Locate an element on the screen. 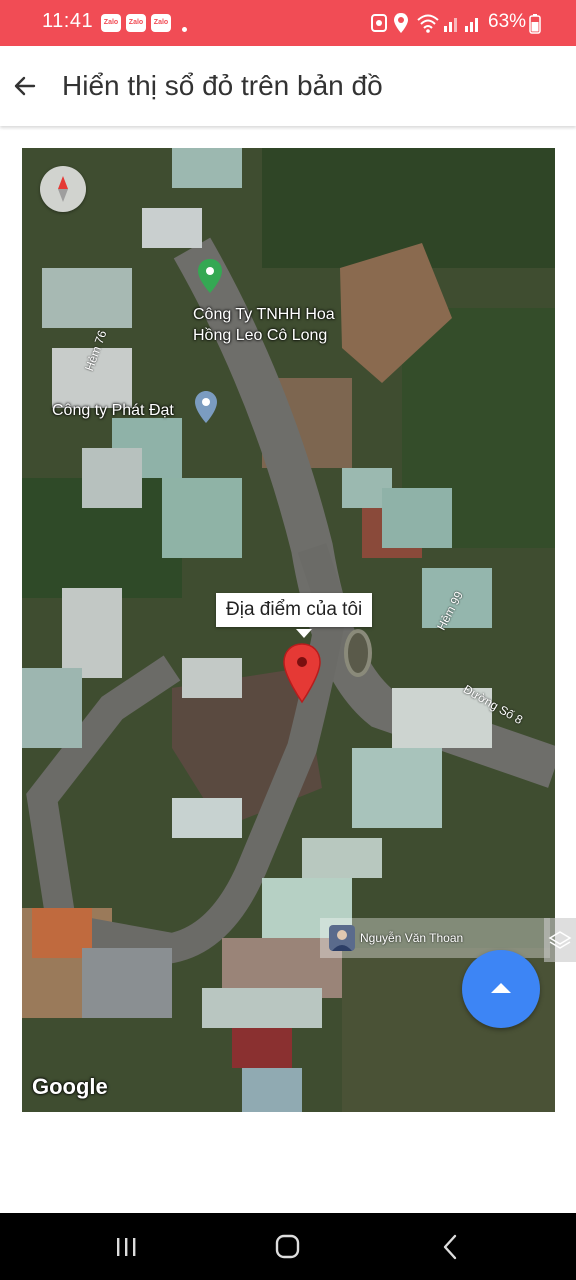 The height and width of the screenshot is (1280, 576). google-attribution: Google is located at coordinates (70, 1086).